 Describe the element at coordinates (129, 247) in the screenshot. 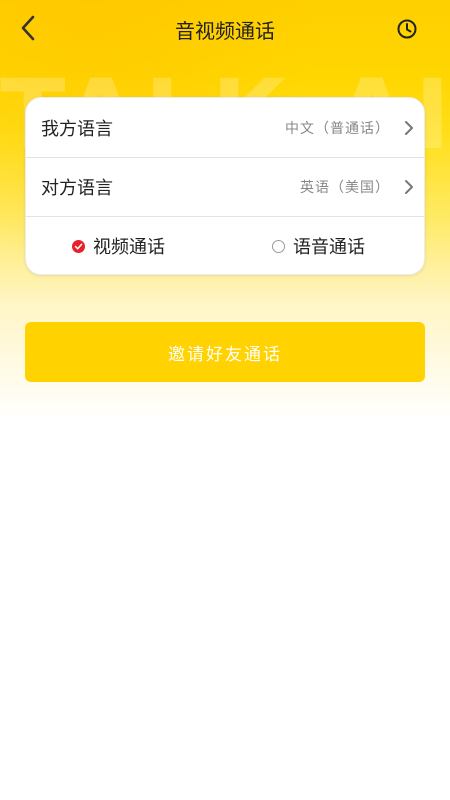

I see `video-call-label: 视频通话` at that location.